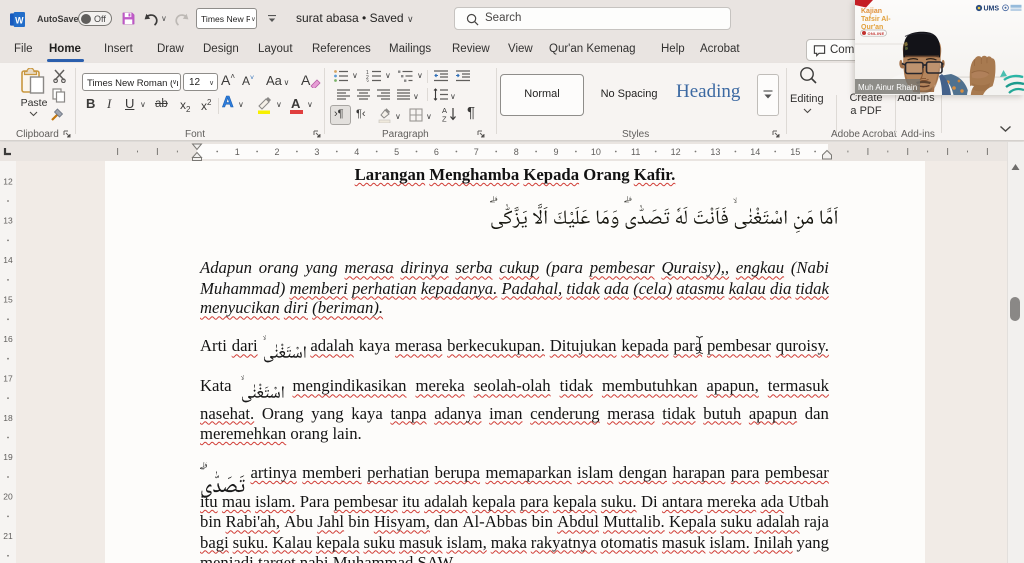  I want to click on svg-text: 6, so click(436, 152).